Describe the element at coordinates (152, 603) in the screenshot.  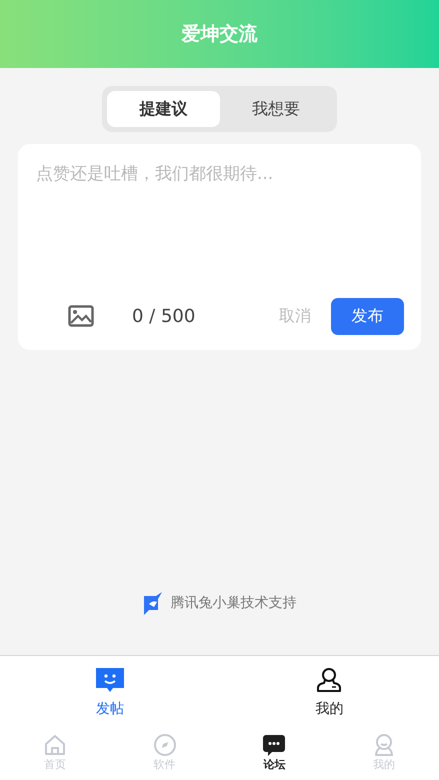
I see `rabbit-logo-icon` at that location.